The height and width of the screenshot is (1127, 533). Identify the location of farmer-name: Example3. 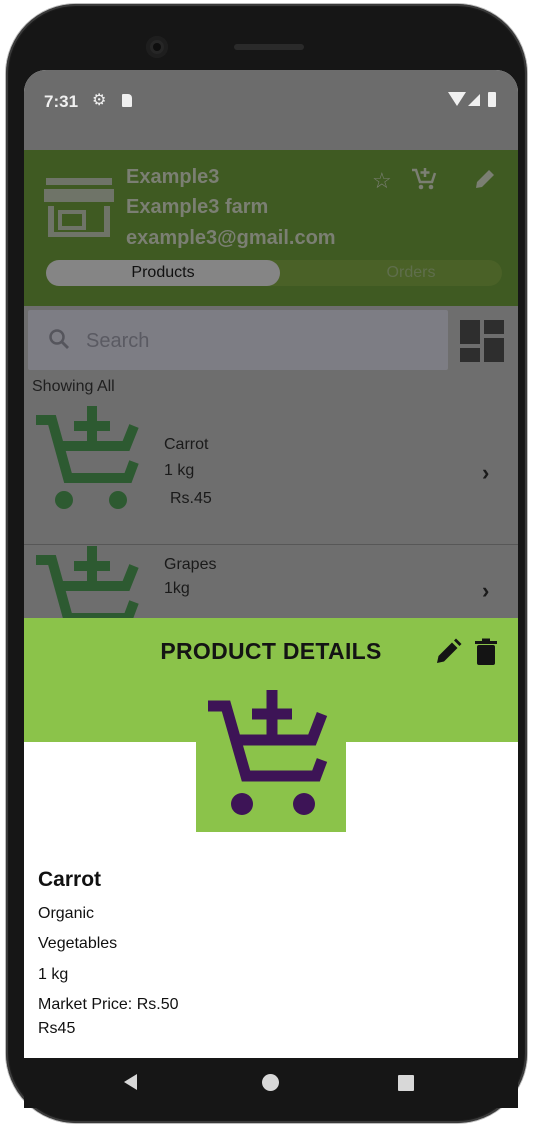
(173, 177).